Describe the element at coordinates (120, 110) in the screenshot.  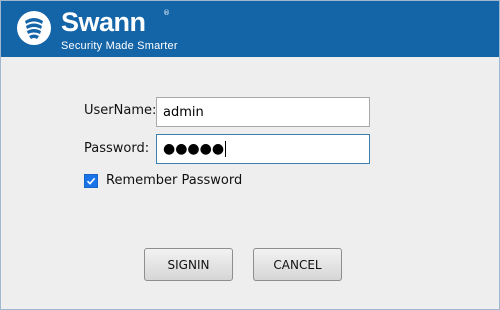
I see `username-label: UserName:` at that location.